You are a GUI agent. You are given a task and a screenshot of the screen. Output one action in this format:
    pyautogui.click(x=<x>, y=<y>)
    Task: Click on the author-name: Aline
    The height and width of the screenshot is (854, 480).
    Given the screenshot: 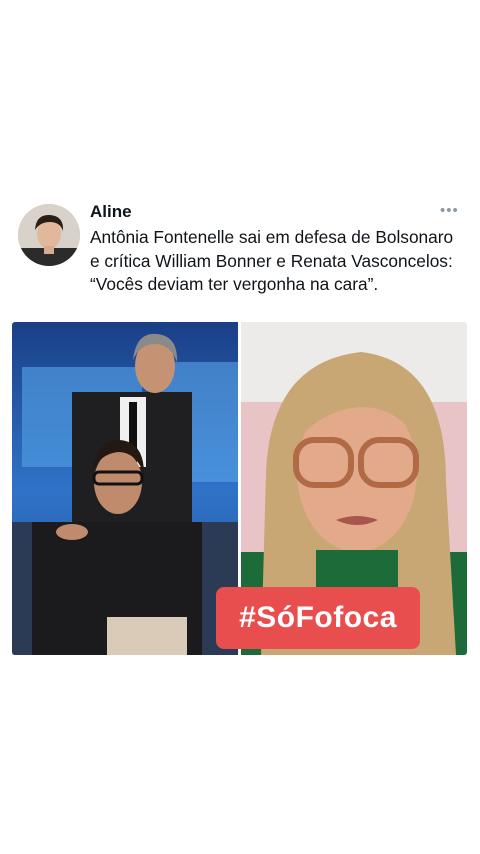 What is the action you would take?
    pyautogui.click(x=111, y=212)
    